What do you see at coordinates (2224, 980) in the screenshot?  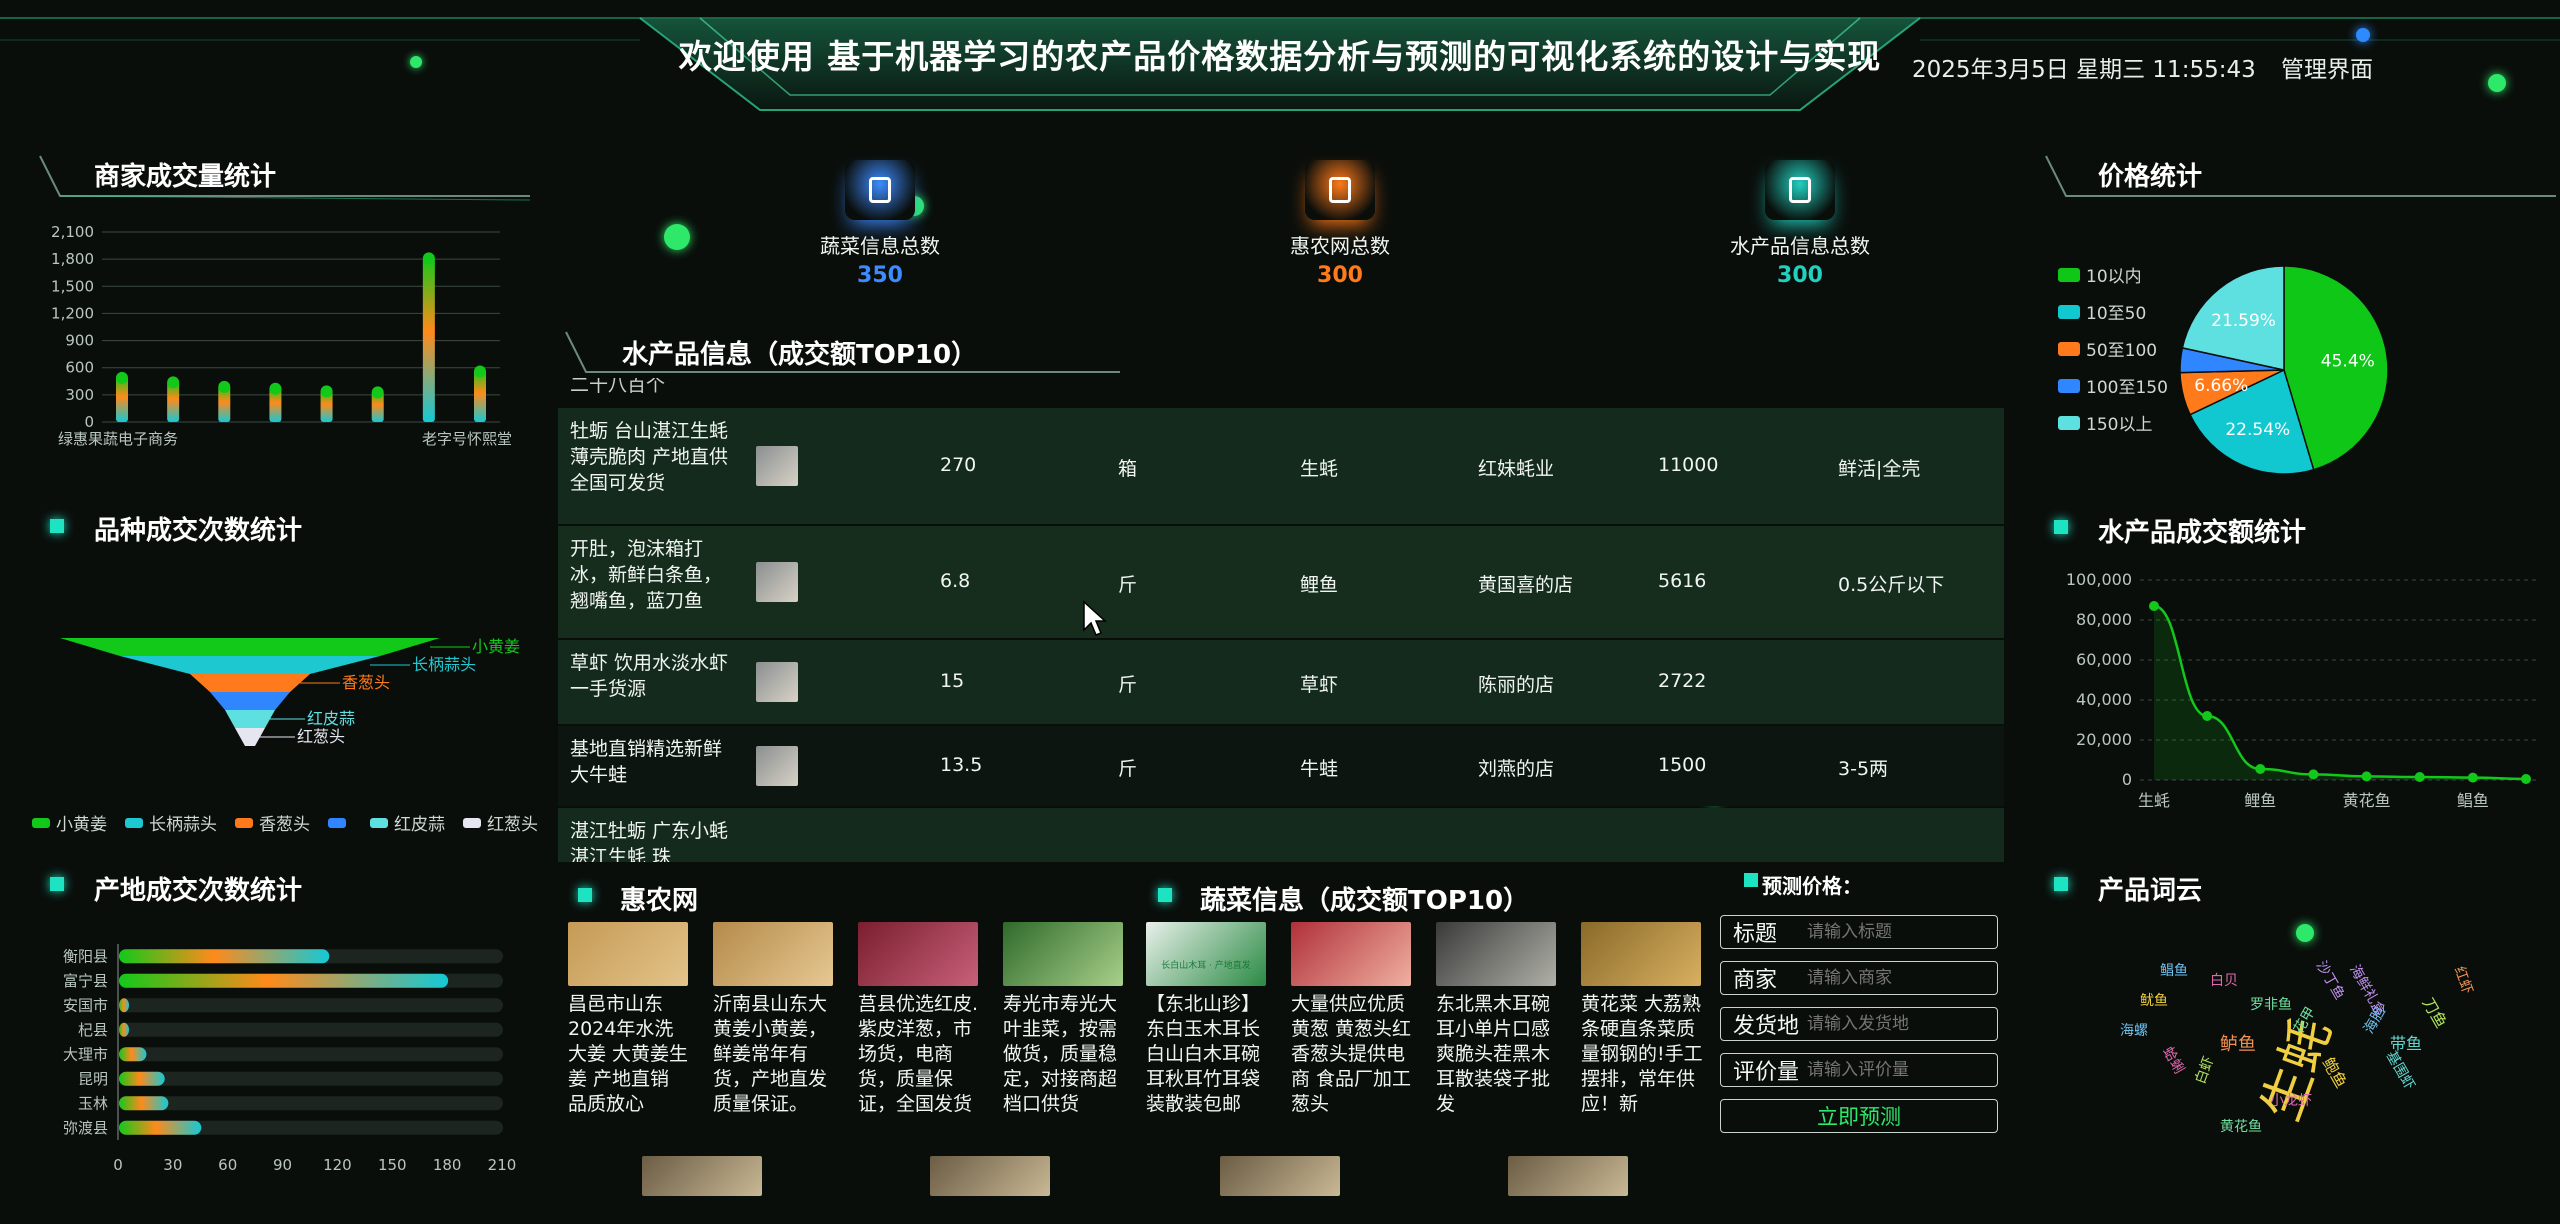 I see `word-cloud-item: 白贝` at bounding box center [2224, 980].